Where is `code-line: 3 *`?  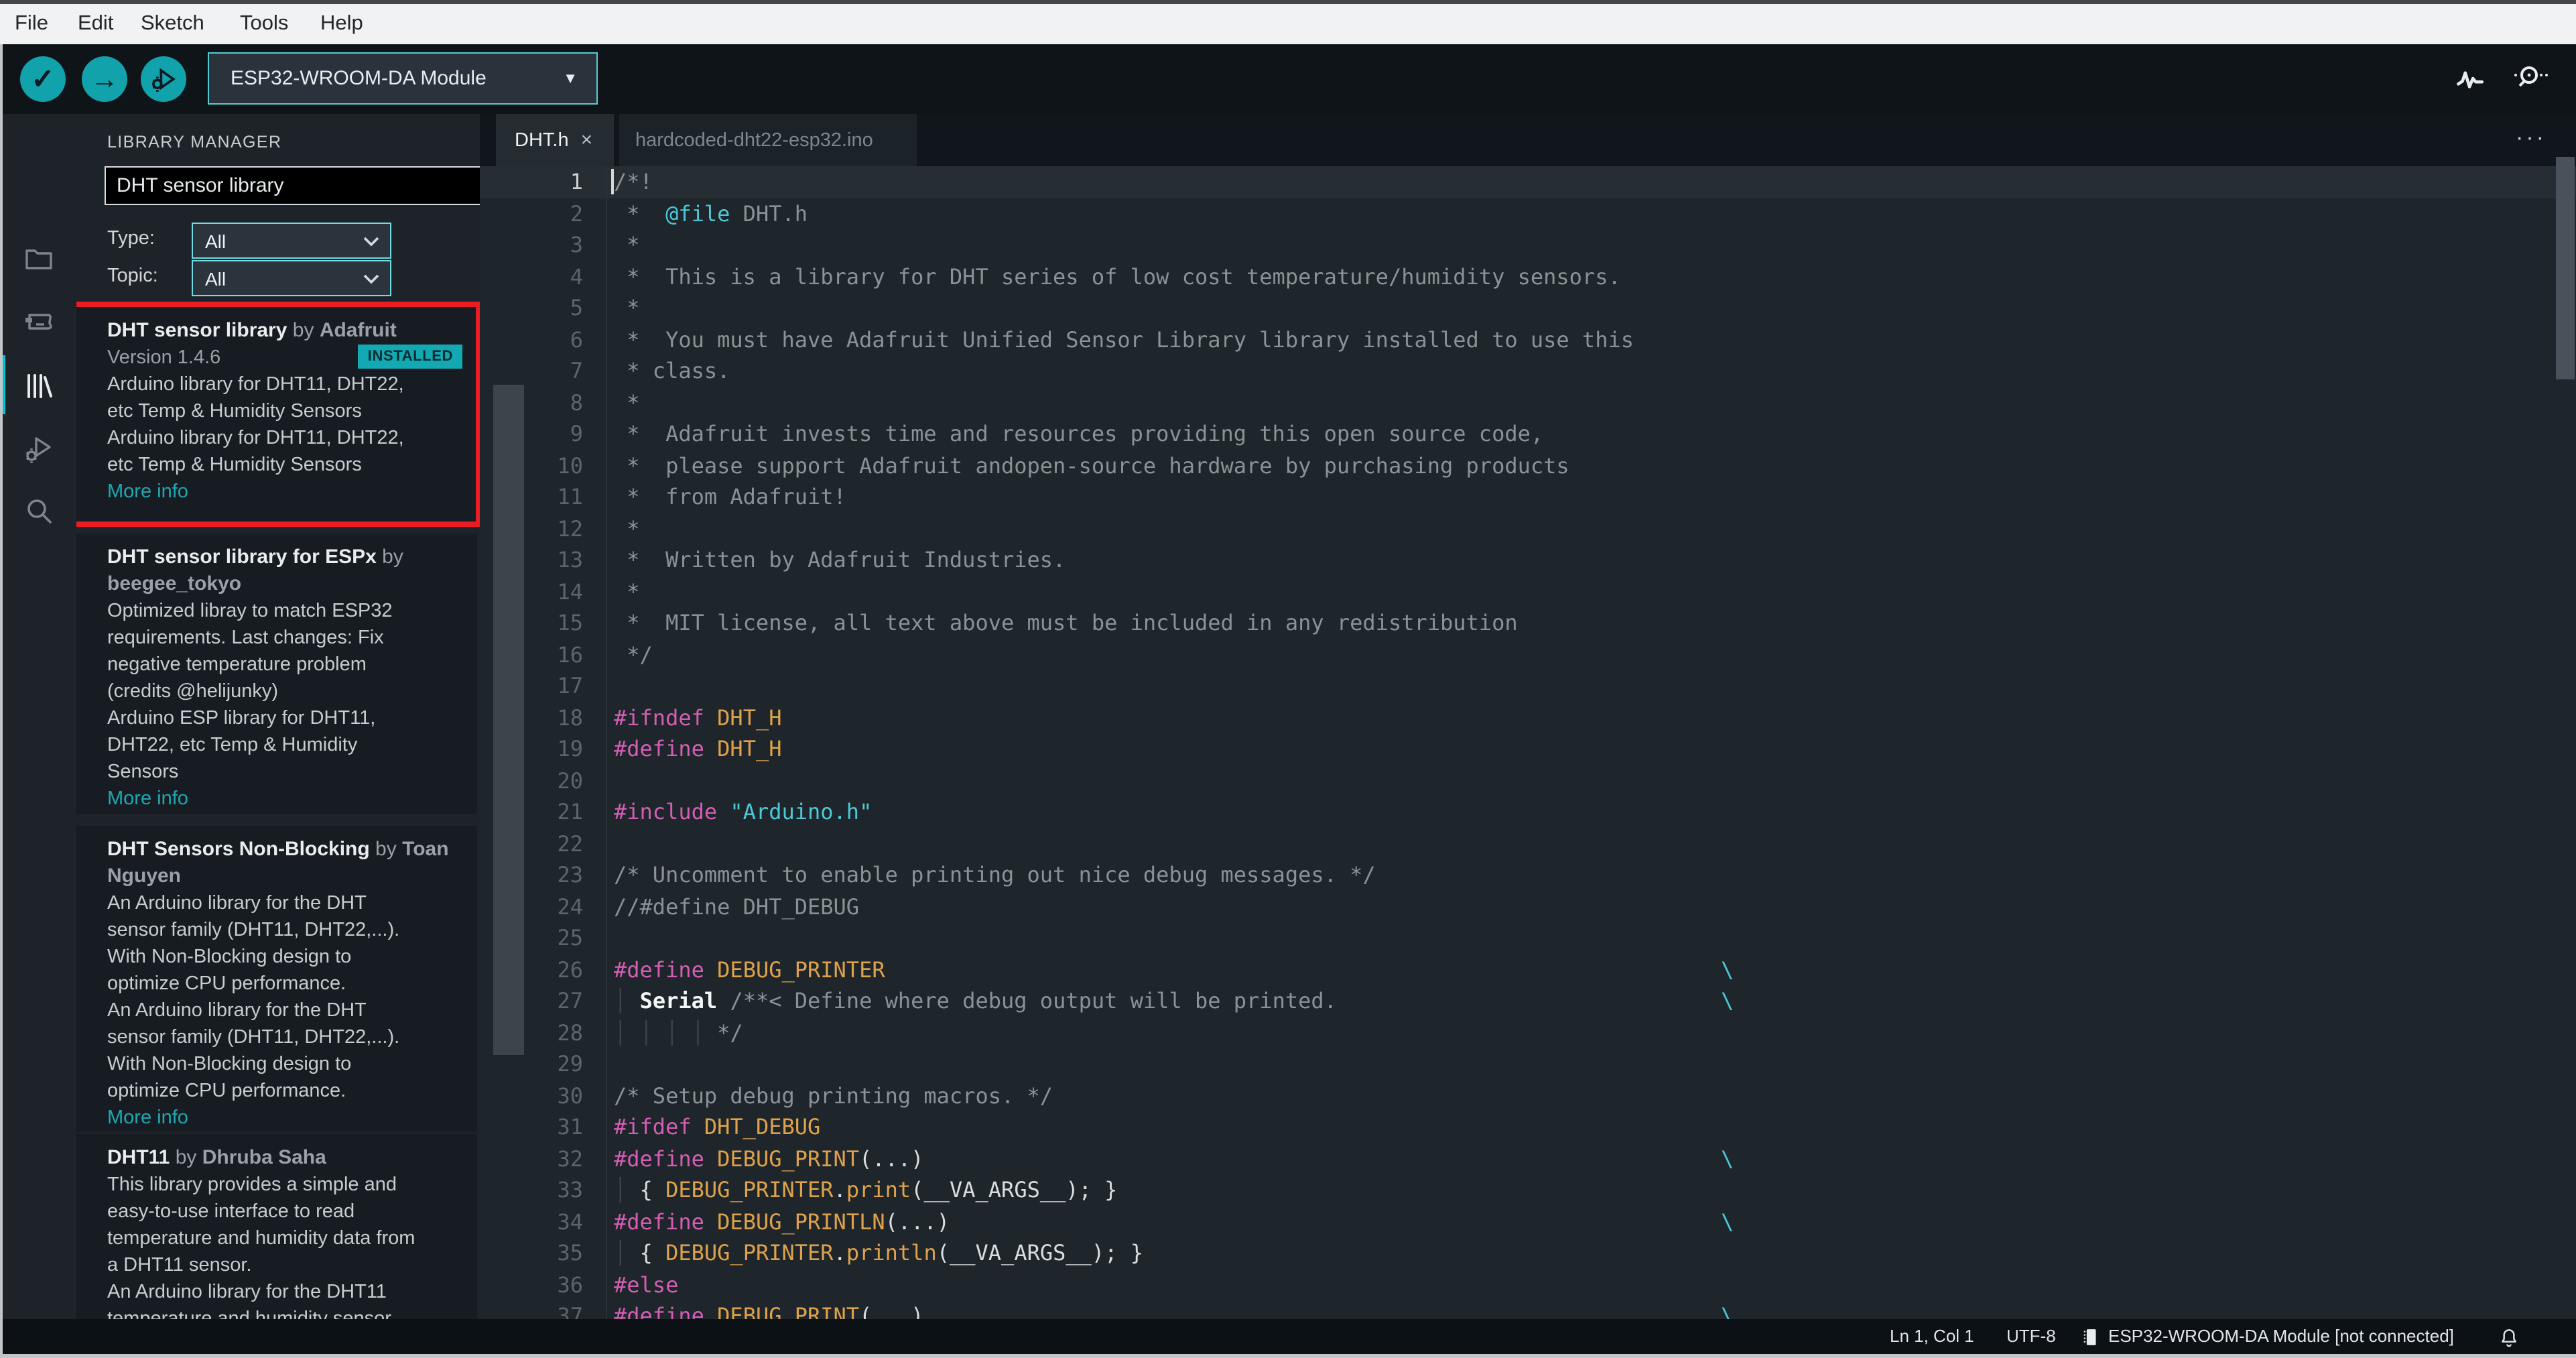 code-line: 3 * is located at coordinates (1528, 245).